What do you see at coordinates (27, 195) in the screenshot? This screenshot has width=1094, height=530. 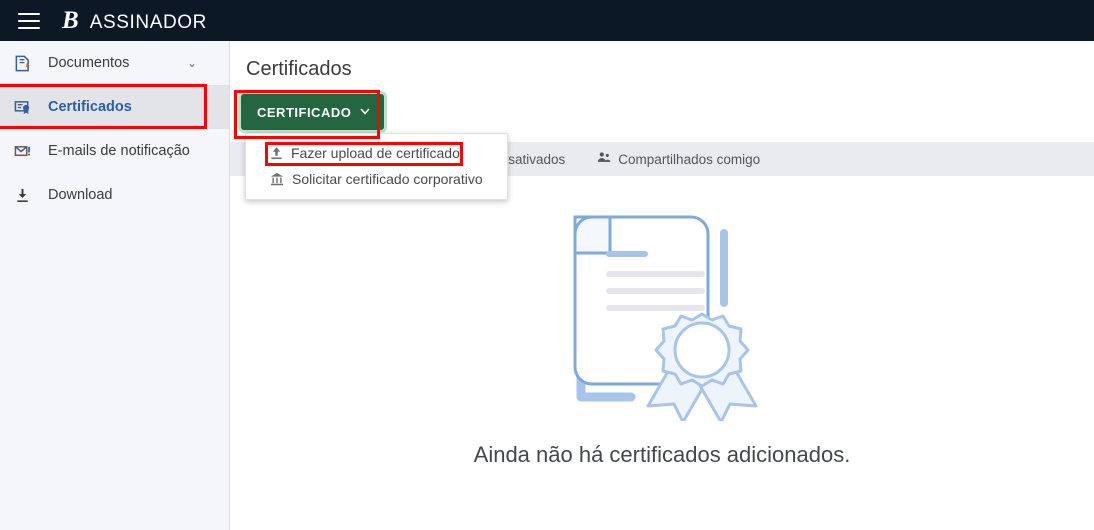 I see `download-icon` at bounding box center [27, 195].